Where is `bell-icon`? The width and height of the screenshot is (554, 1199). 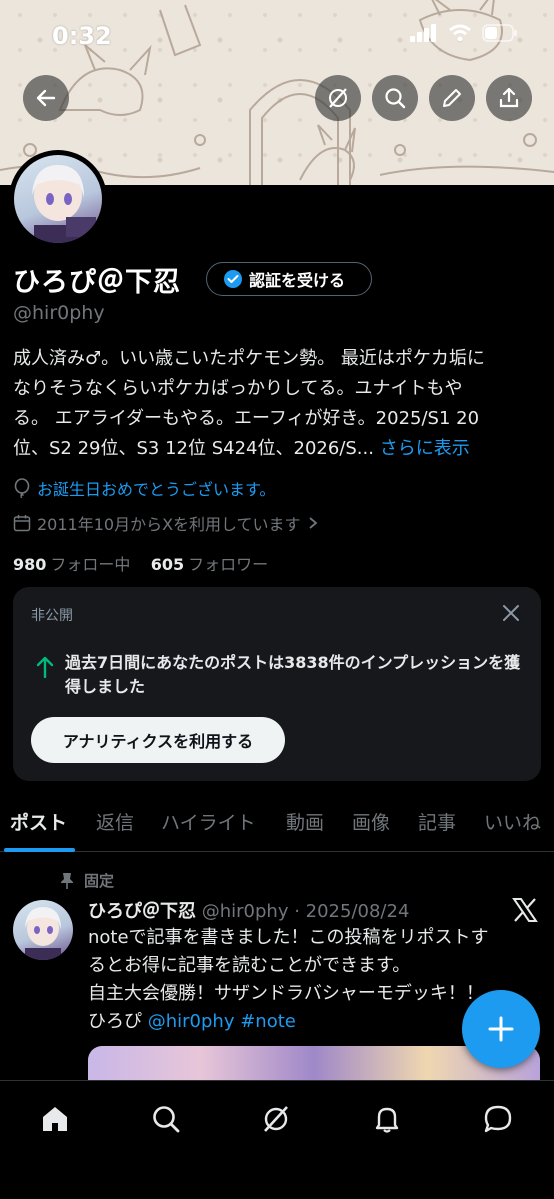
bell-icon is located at coordinates (387, 1120).